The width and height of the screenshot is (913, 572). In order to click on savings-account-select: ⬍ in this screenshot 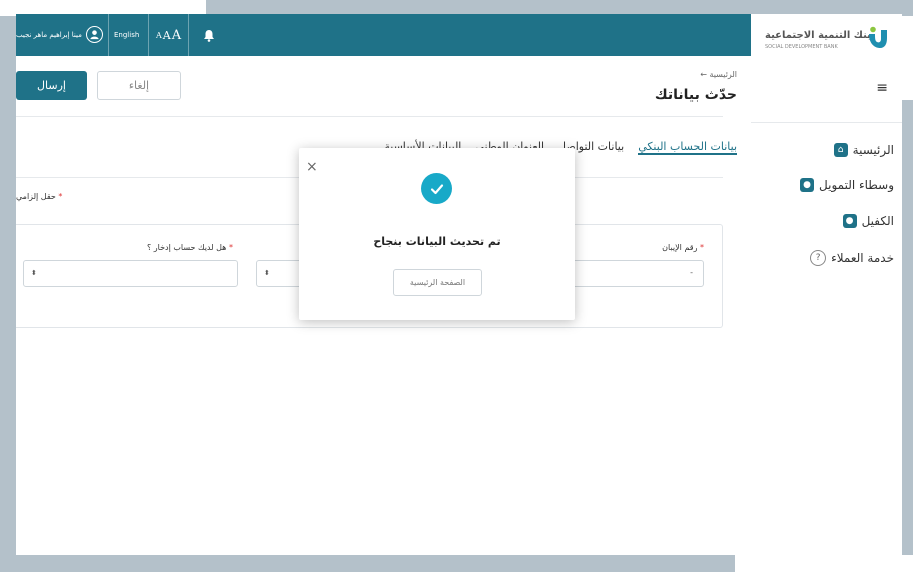, I will do `click(130, 273)`.